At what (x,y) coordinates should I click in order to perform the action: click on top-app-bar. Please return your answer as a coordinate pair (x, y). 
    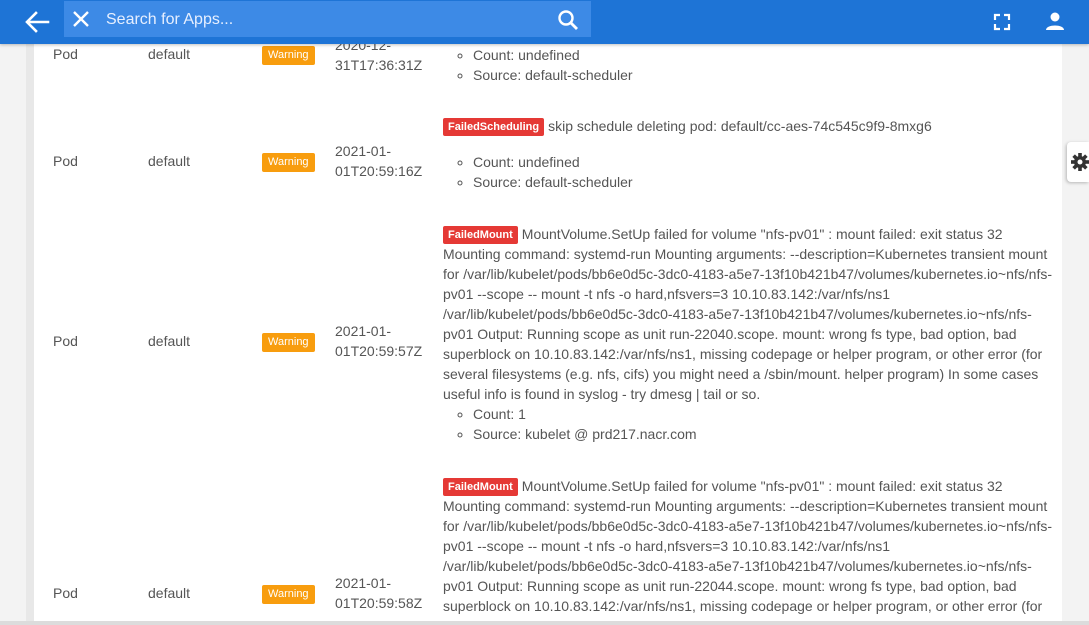
    Looking at the image, I should click on (544, 22).